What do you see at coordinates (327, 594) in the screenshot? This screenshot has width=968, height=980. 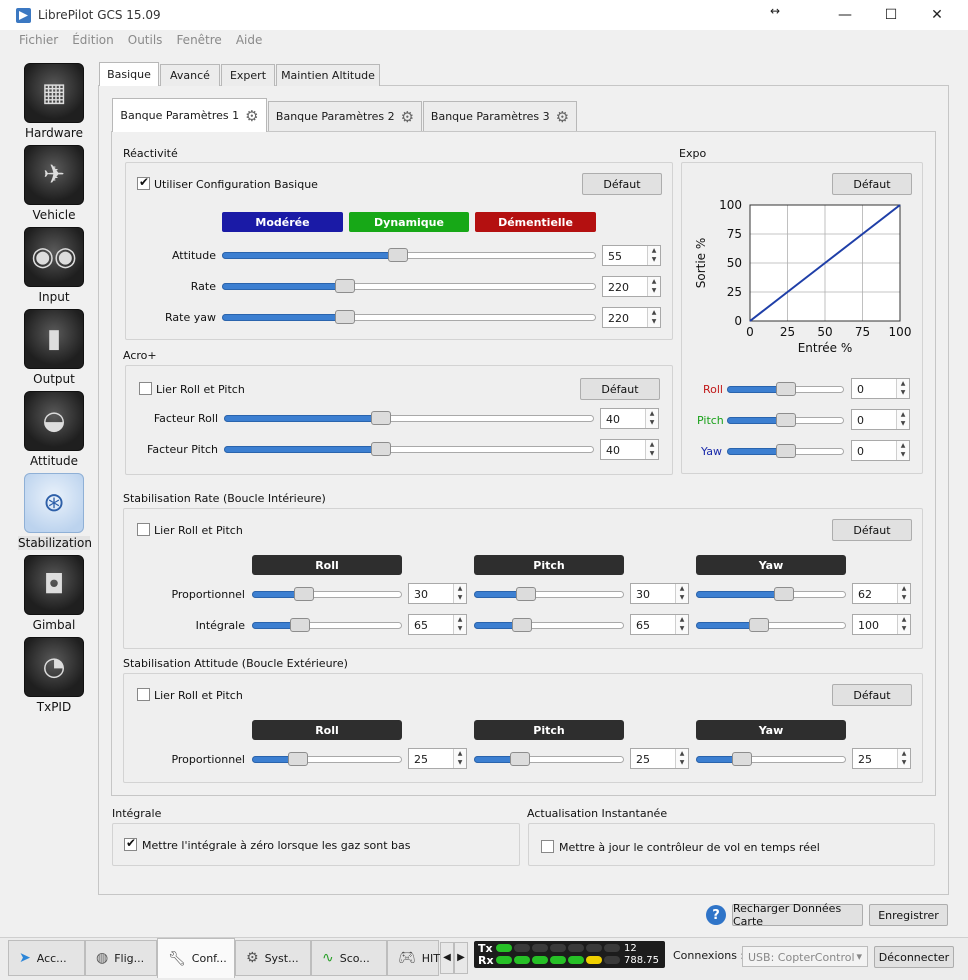 I see `rate-prop-roll-slider` at bounding box center [327, 594].